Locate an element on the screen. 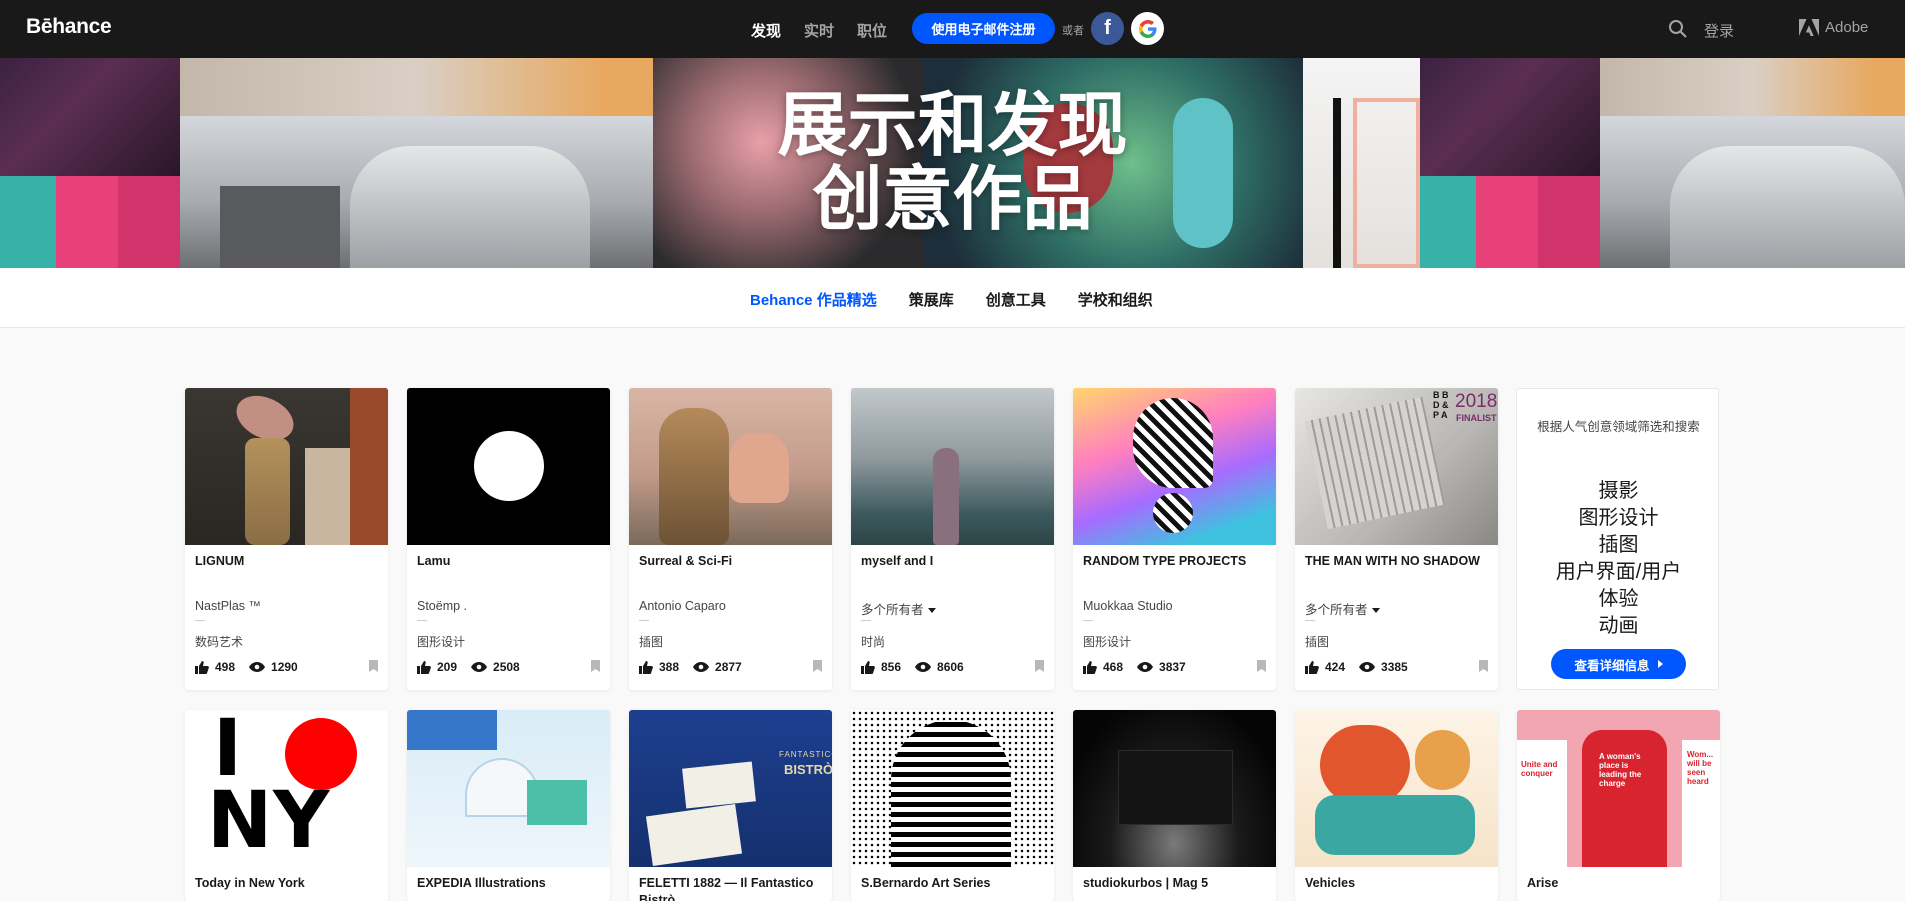 The width and height of the screenshot is (1905, 901). project-title: THE MAN WITH NO SHADOW is located at coordinates (1398, 561).